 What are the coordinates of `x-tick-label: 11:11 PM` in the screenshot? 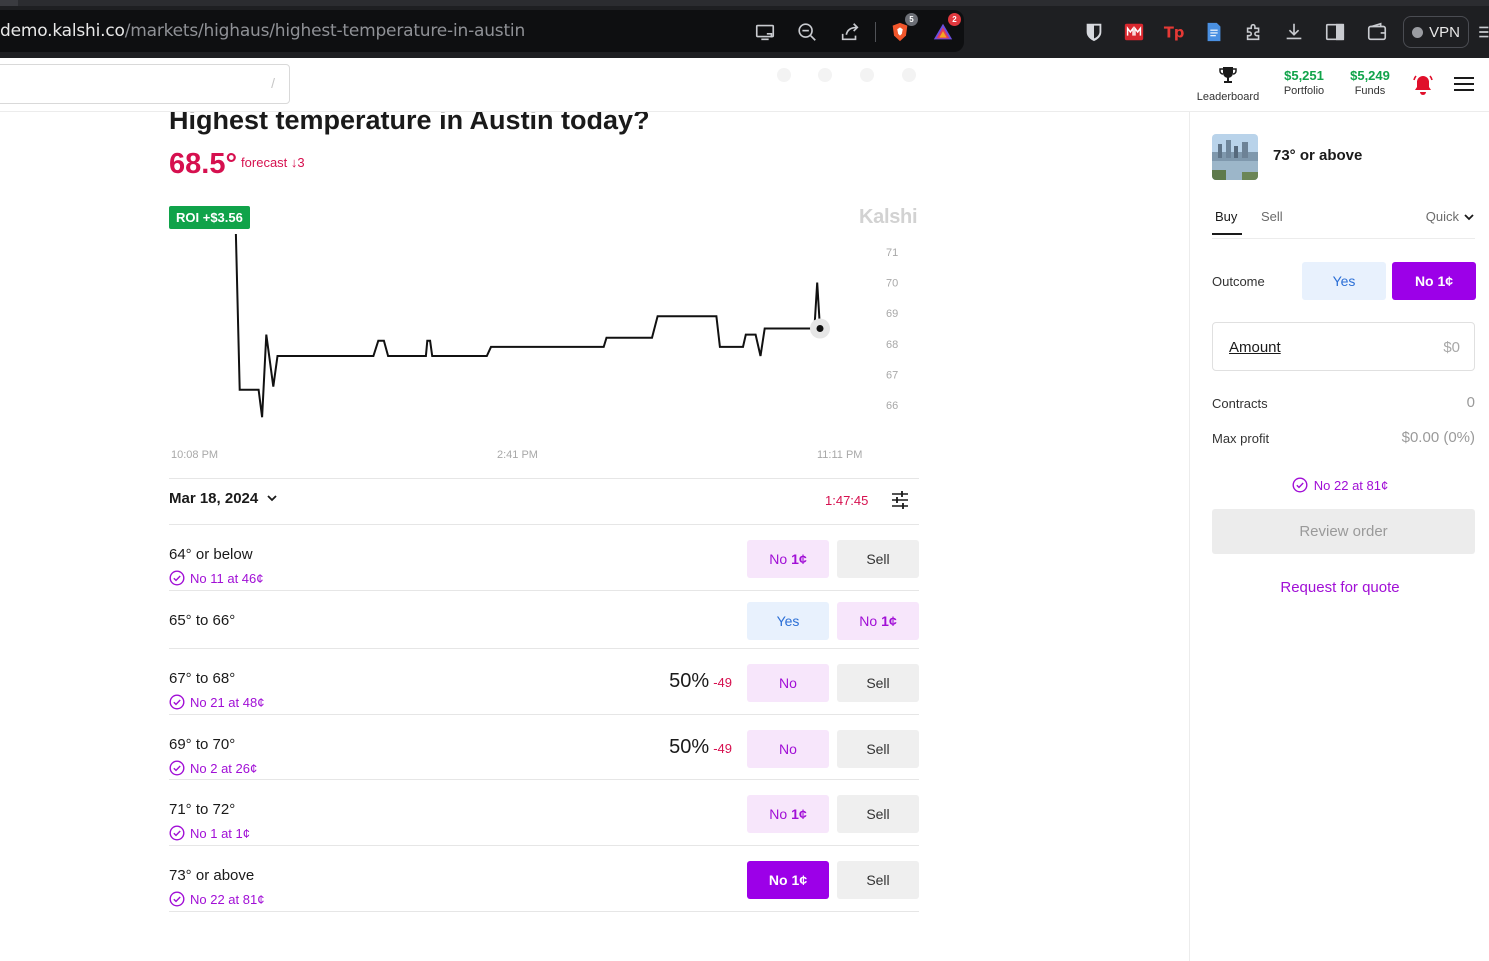 It's located at (839, 455).